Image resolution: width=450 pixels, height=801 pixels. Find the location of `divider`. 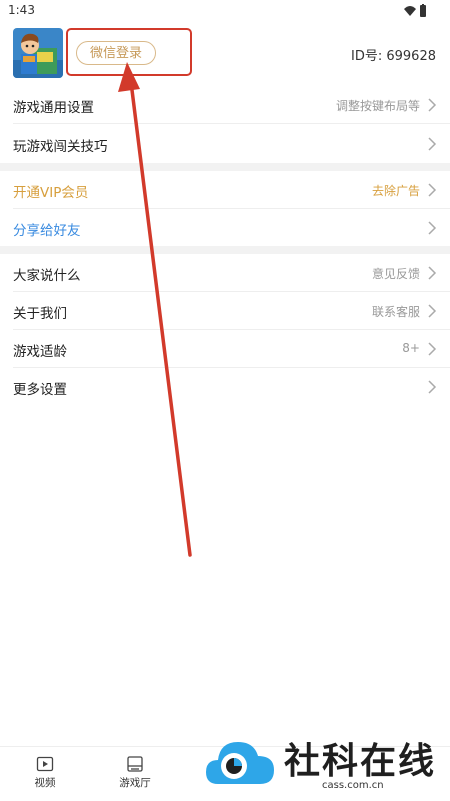

divider is located at coordinates (231, 123).